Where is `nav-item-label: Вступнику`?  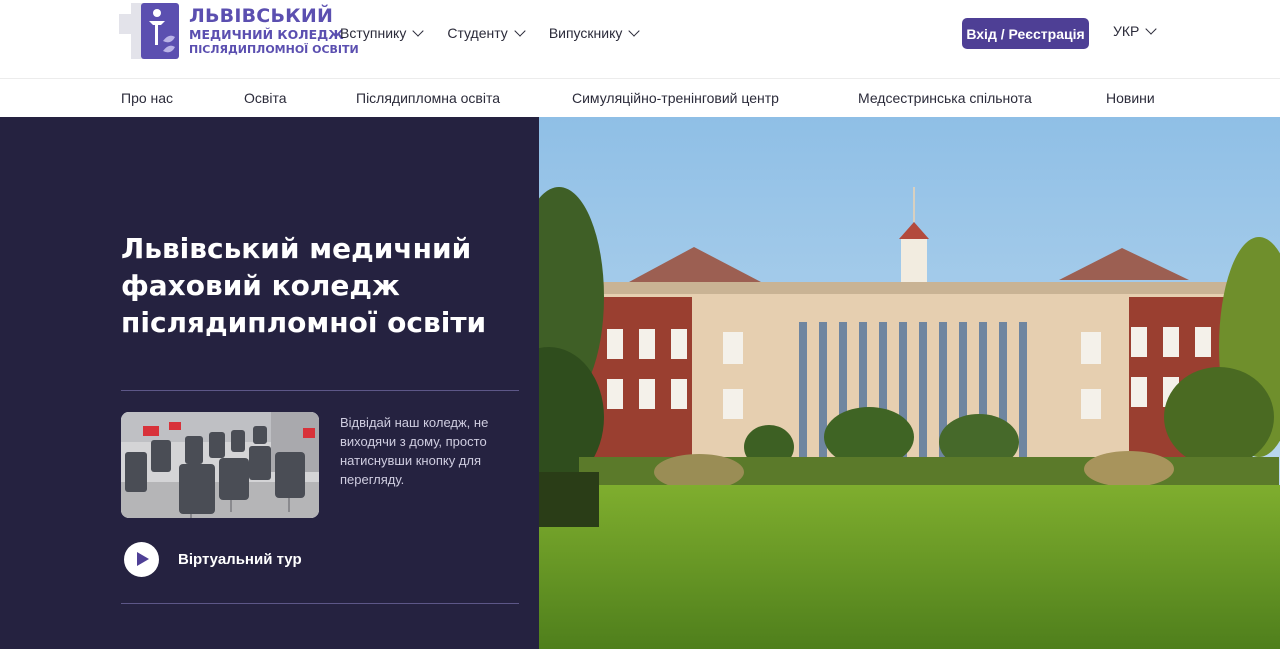 nav-item-label: Вступнику is located at coordinates (373, 33).